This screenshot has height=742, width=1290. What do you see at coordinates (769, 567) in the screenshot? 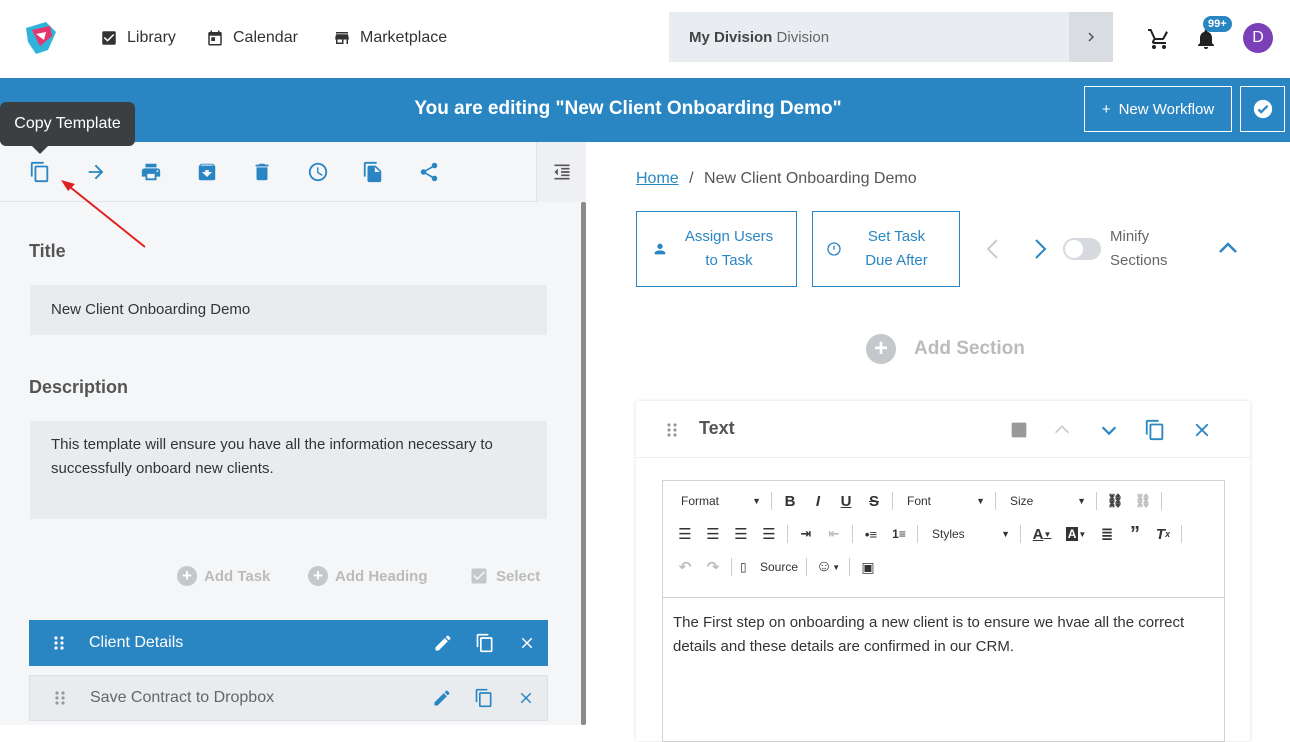
I see `source-button: ▯ Source` at bounding box center [769, 567].